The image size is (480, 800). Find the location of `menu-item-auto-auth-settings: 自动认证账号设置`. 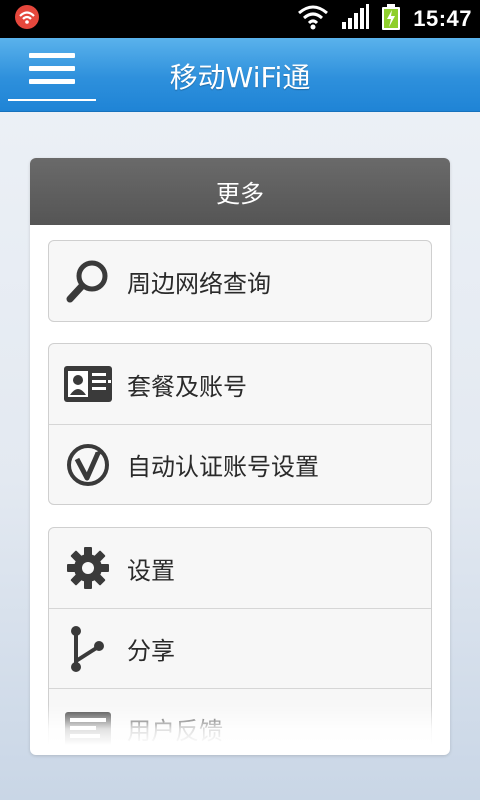

menu-item-auto-auth-settings: 自动认证账号设置 is located at coordinates (240, 464).